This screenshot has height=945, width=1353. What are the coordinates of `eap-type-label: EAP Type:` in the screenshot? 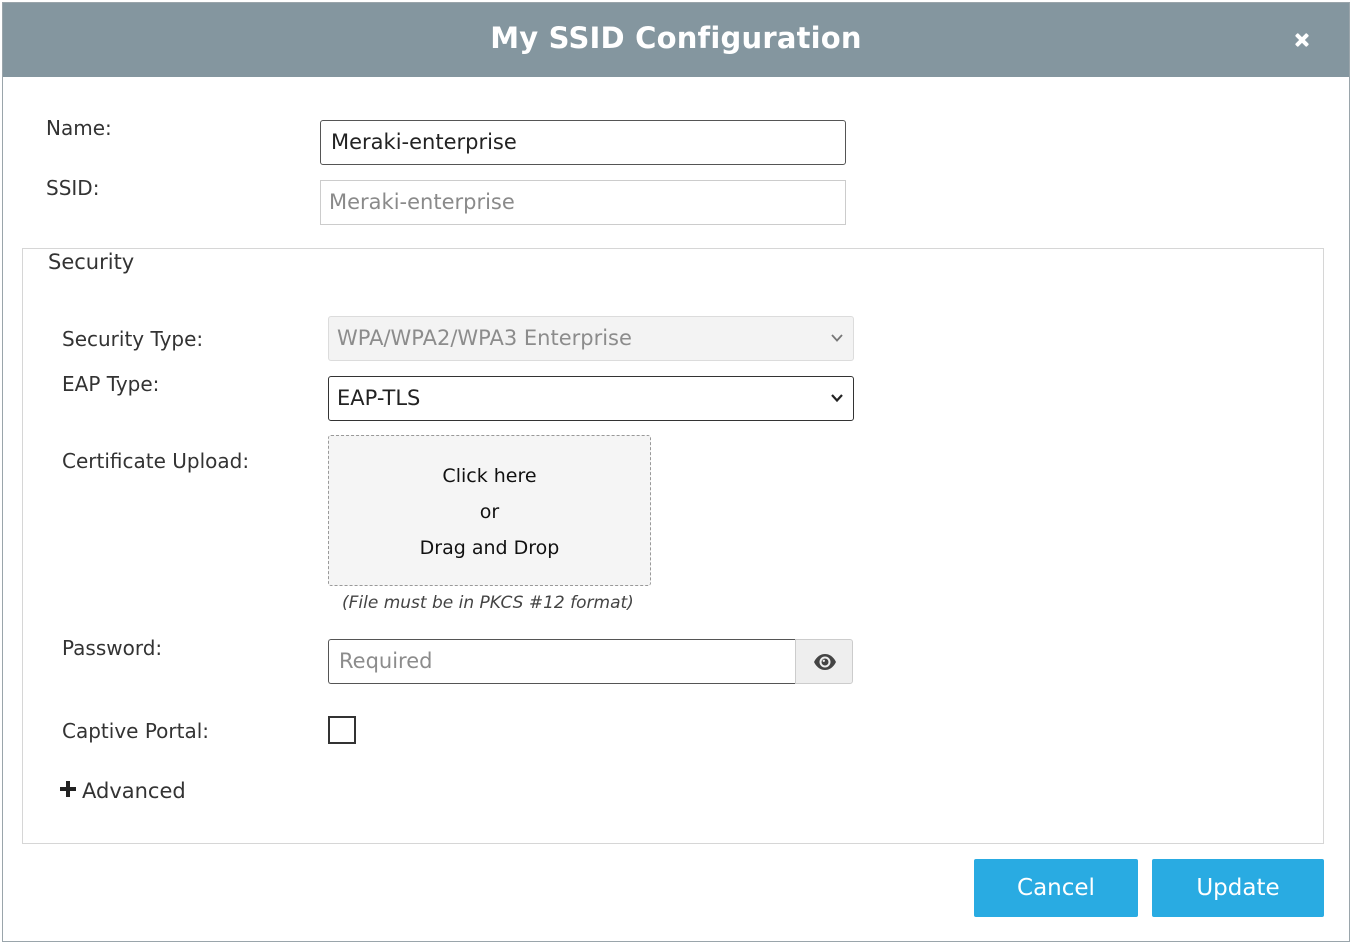 It's located at (111, 384).